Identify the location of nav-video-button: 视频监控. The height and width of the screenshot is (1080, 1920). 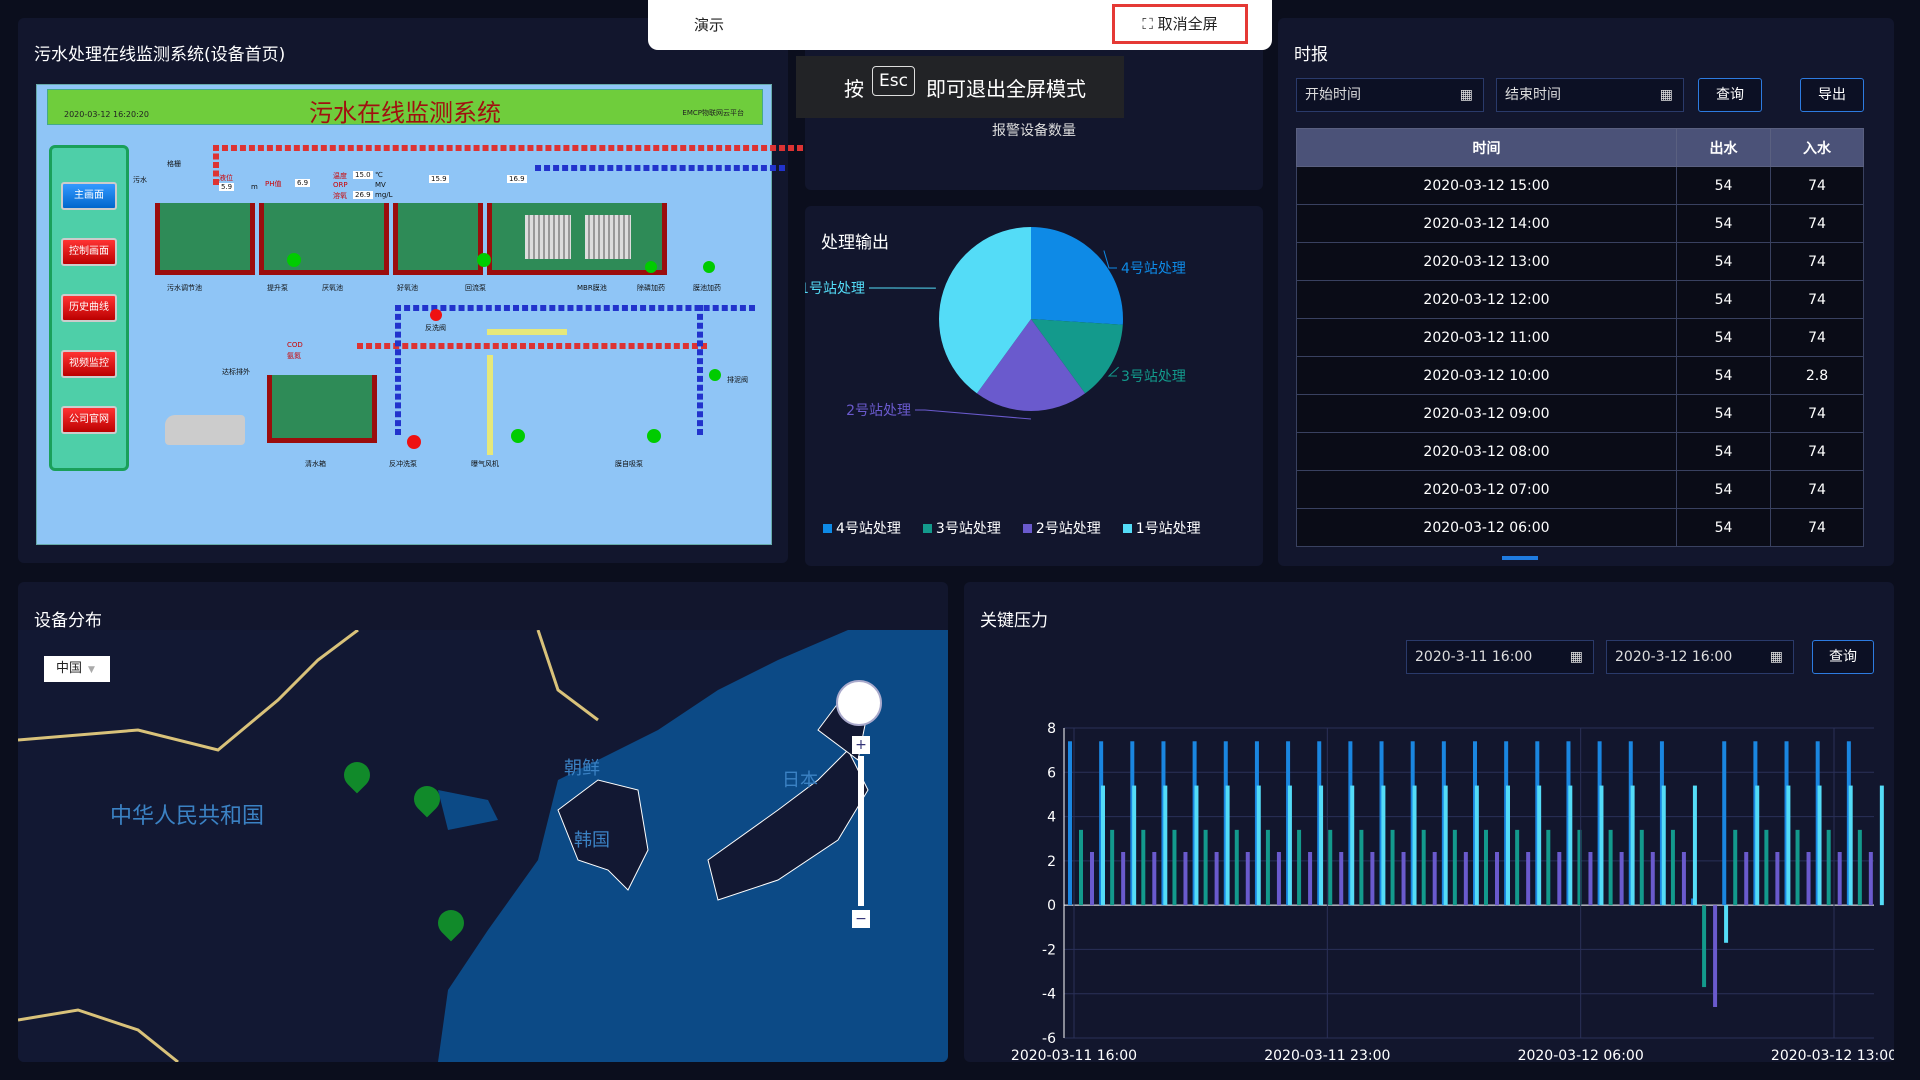
(89, 364).